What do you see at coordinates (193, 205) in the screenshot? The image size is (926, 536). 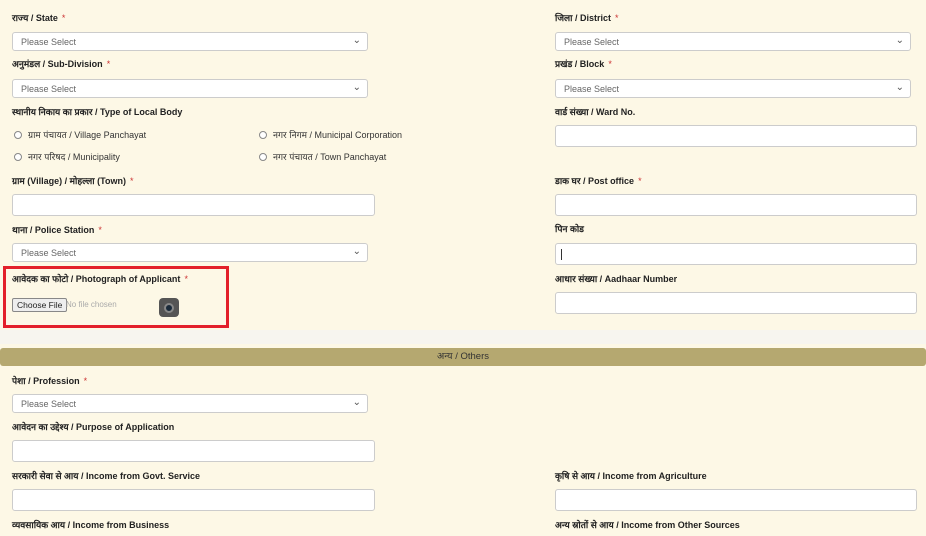 I see `village-input` at bounding box center [193, 205].